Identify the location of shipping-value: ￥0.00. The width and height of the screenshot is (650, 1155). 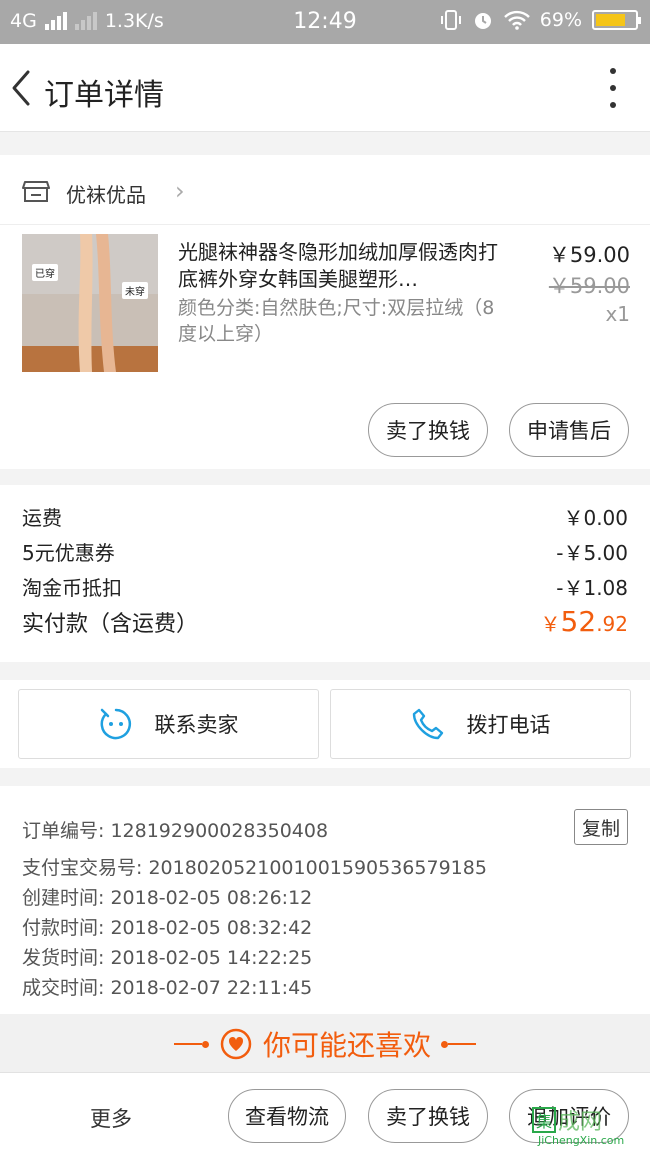
(595, 518).